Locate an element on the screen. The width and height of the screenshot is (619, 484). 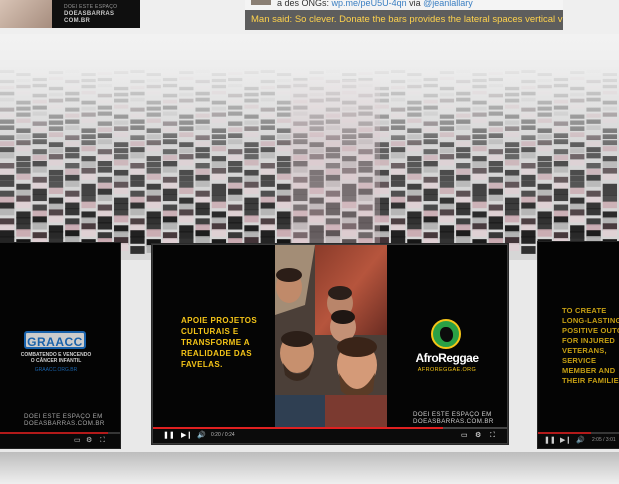
graacc-url: GRAACC.ORG.BR is located at coordinates (56, 370).